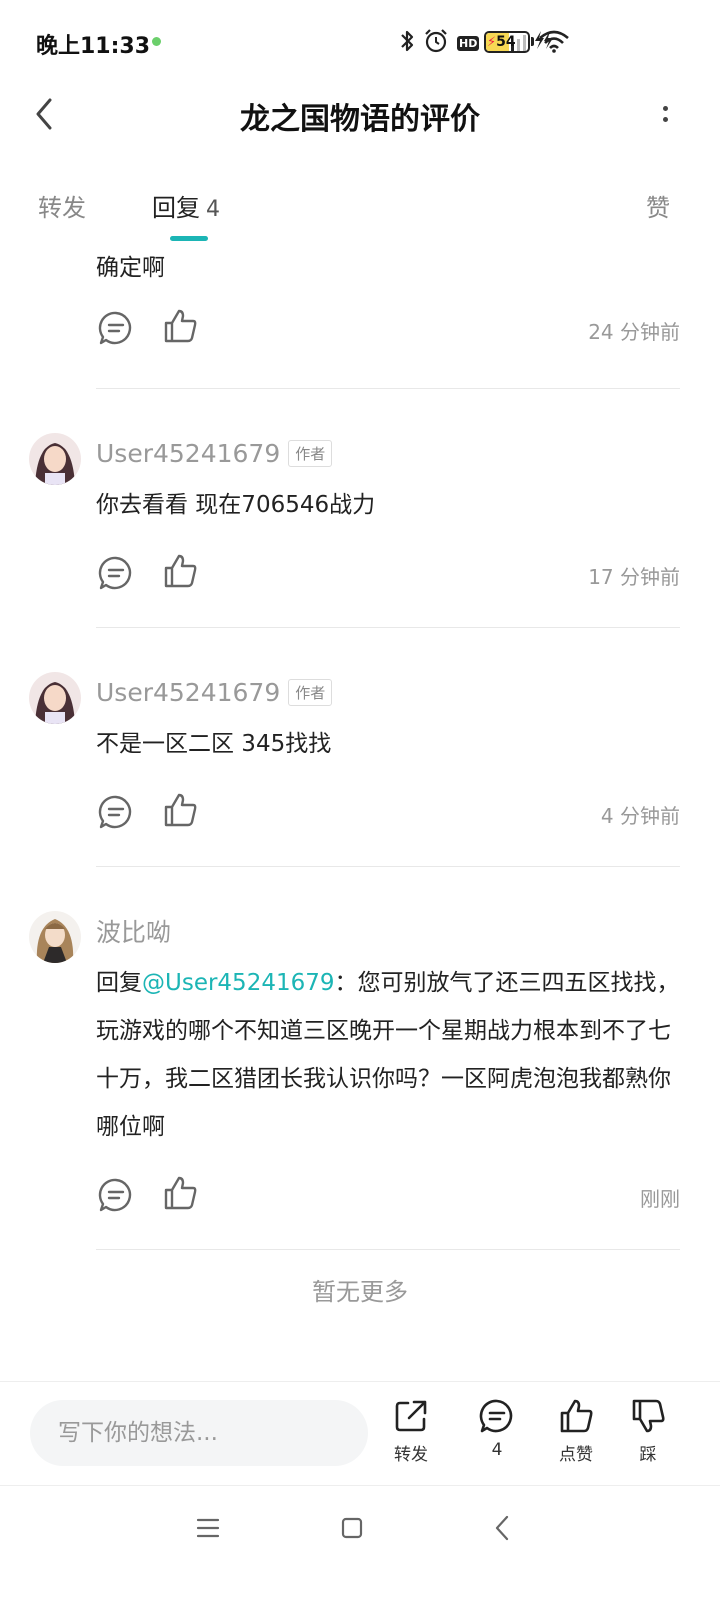  What do you see at coordinates (388, 575) in the screenshot?
I see `reply-actions: 17 分钟前` at bounding box center [388, 575].